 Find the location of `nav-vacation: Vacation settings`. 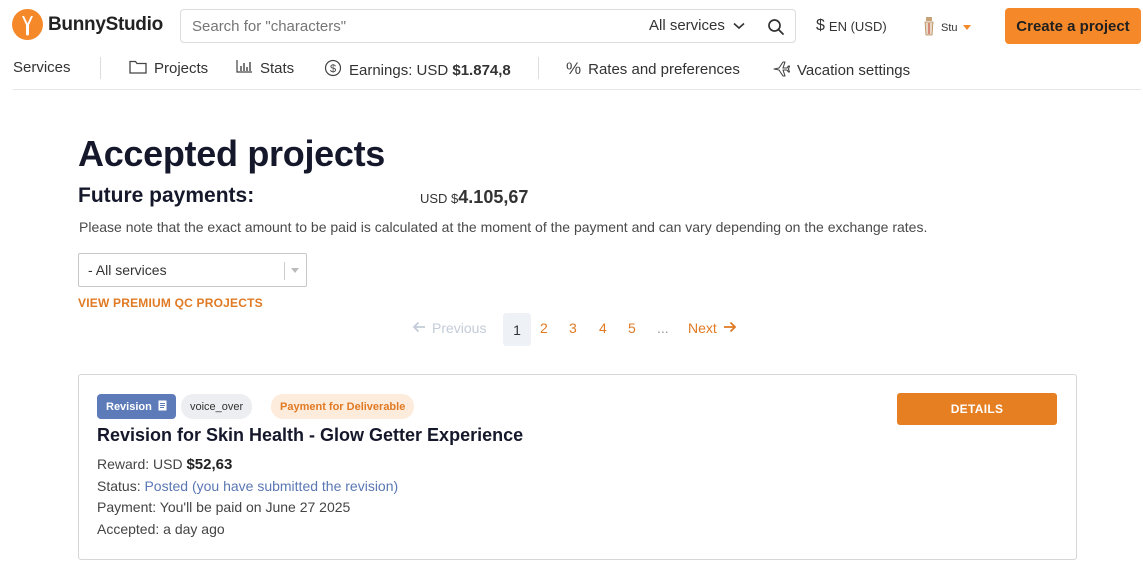

nav-vacation: Vacation settings is located at coordinates (841, 70).